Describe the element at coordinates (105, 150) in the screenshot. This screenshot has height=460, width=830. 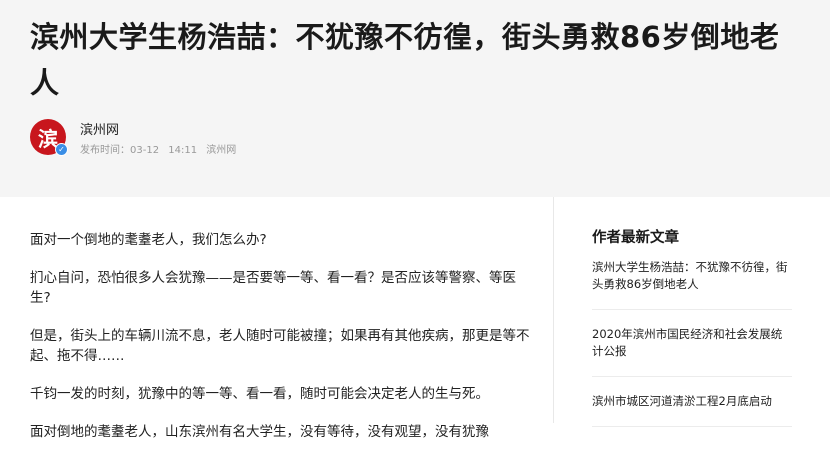
I see `publish-label: 发布时间：` at that location.